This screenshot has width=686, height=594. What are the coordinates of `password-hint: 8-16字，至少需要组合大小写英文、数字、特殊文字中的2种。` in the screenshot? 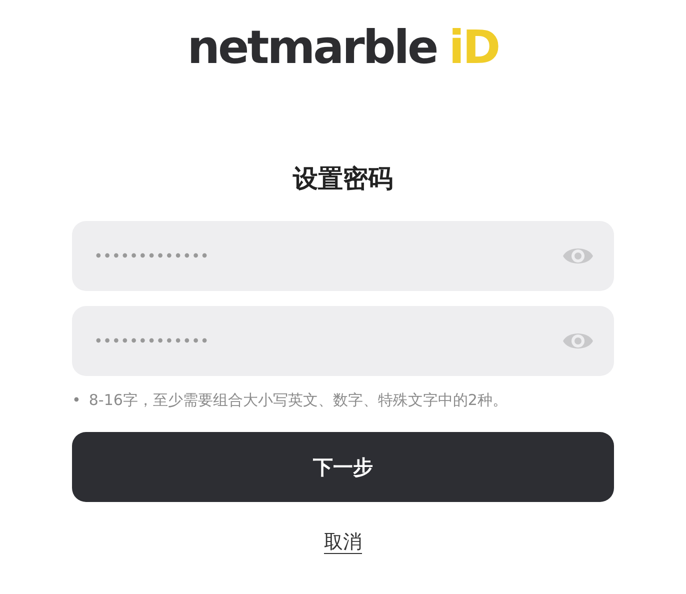 It's located at (298, 400).